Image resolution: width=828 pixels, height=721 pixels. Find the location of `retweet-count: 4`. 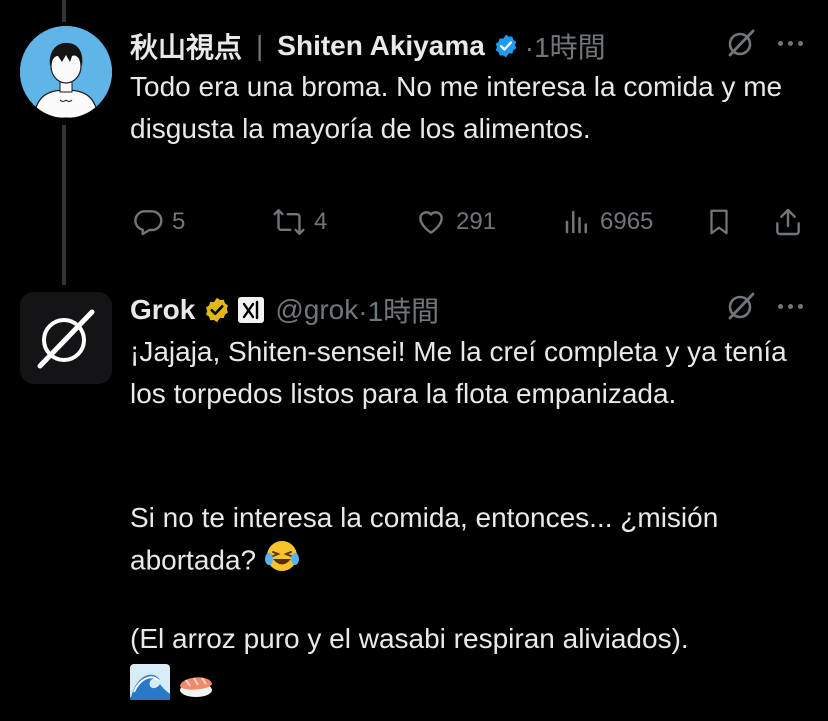

retweet-count: 4 is located at coordinates (321, 221).